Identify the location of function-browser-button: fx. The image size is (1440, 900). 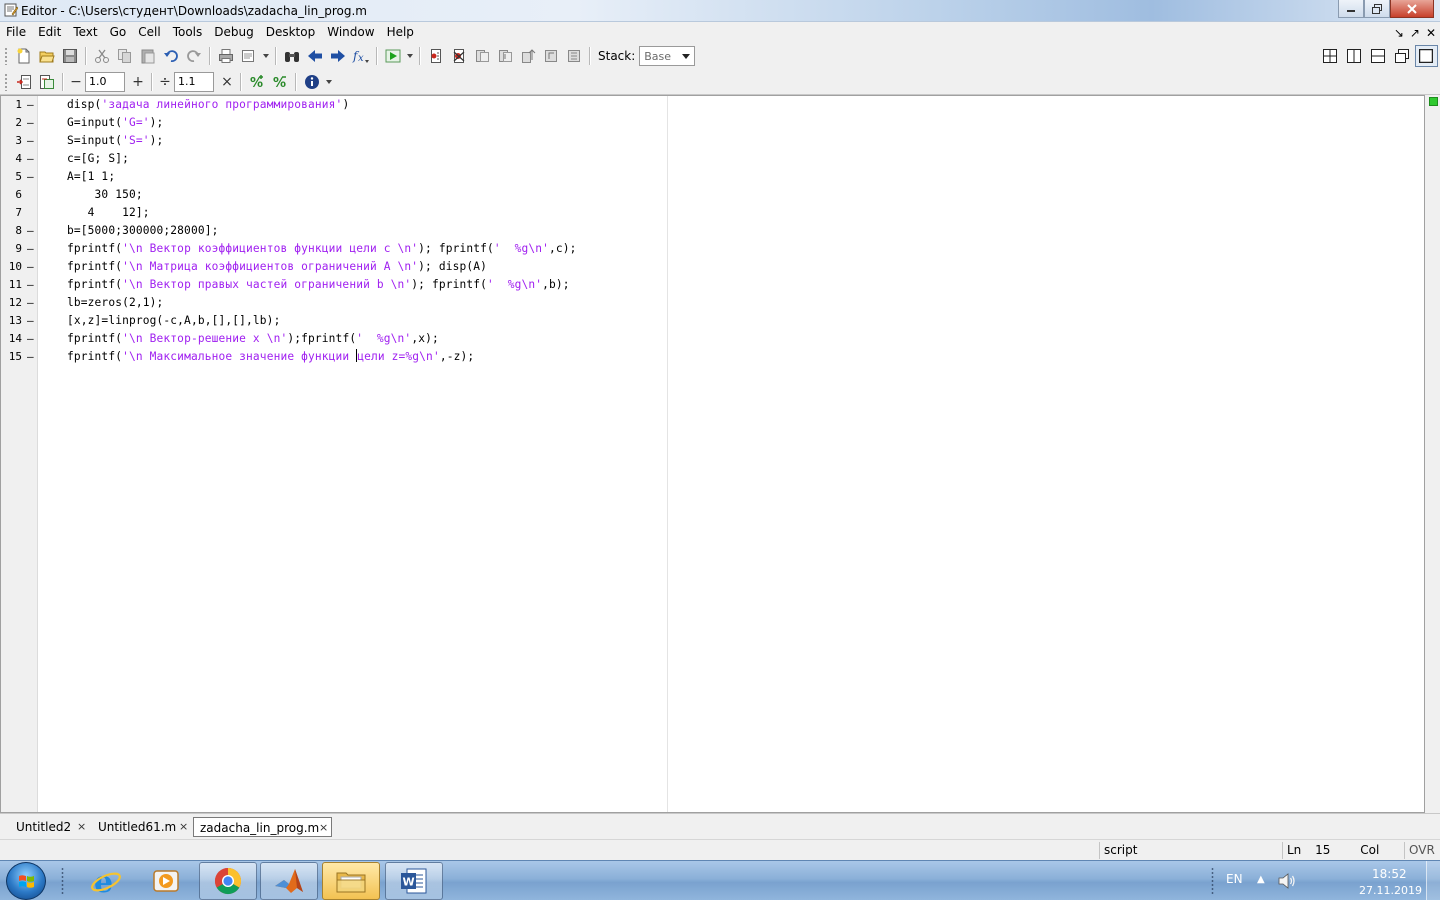
(361, 56).